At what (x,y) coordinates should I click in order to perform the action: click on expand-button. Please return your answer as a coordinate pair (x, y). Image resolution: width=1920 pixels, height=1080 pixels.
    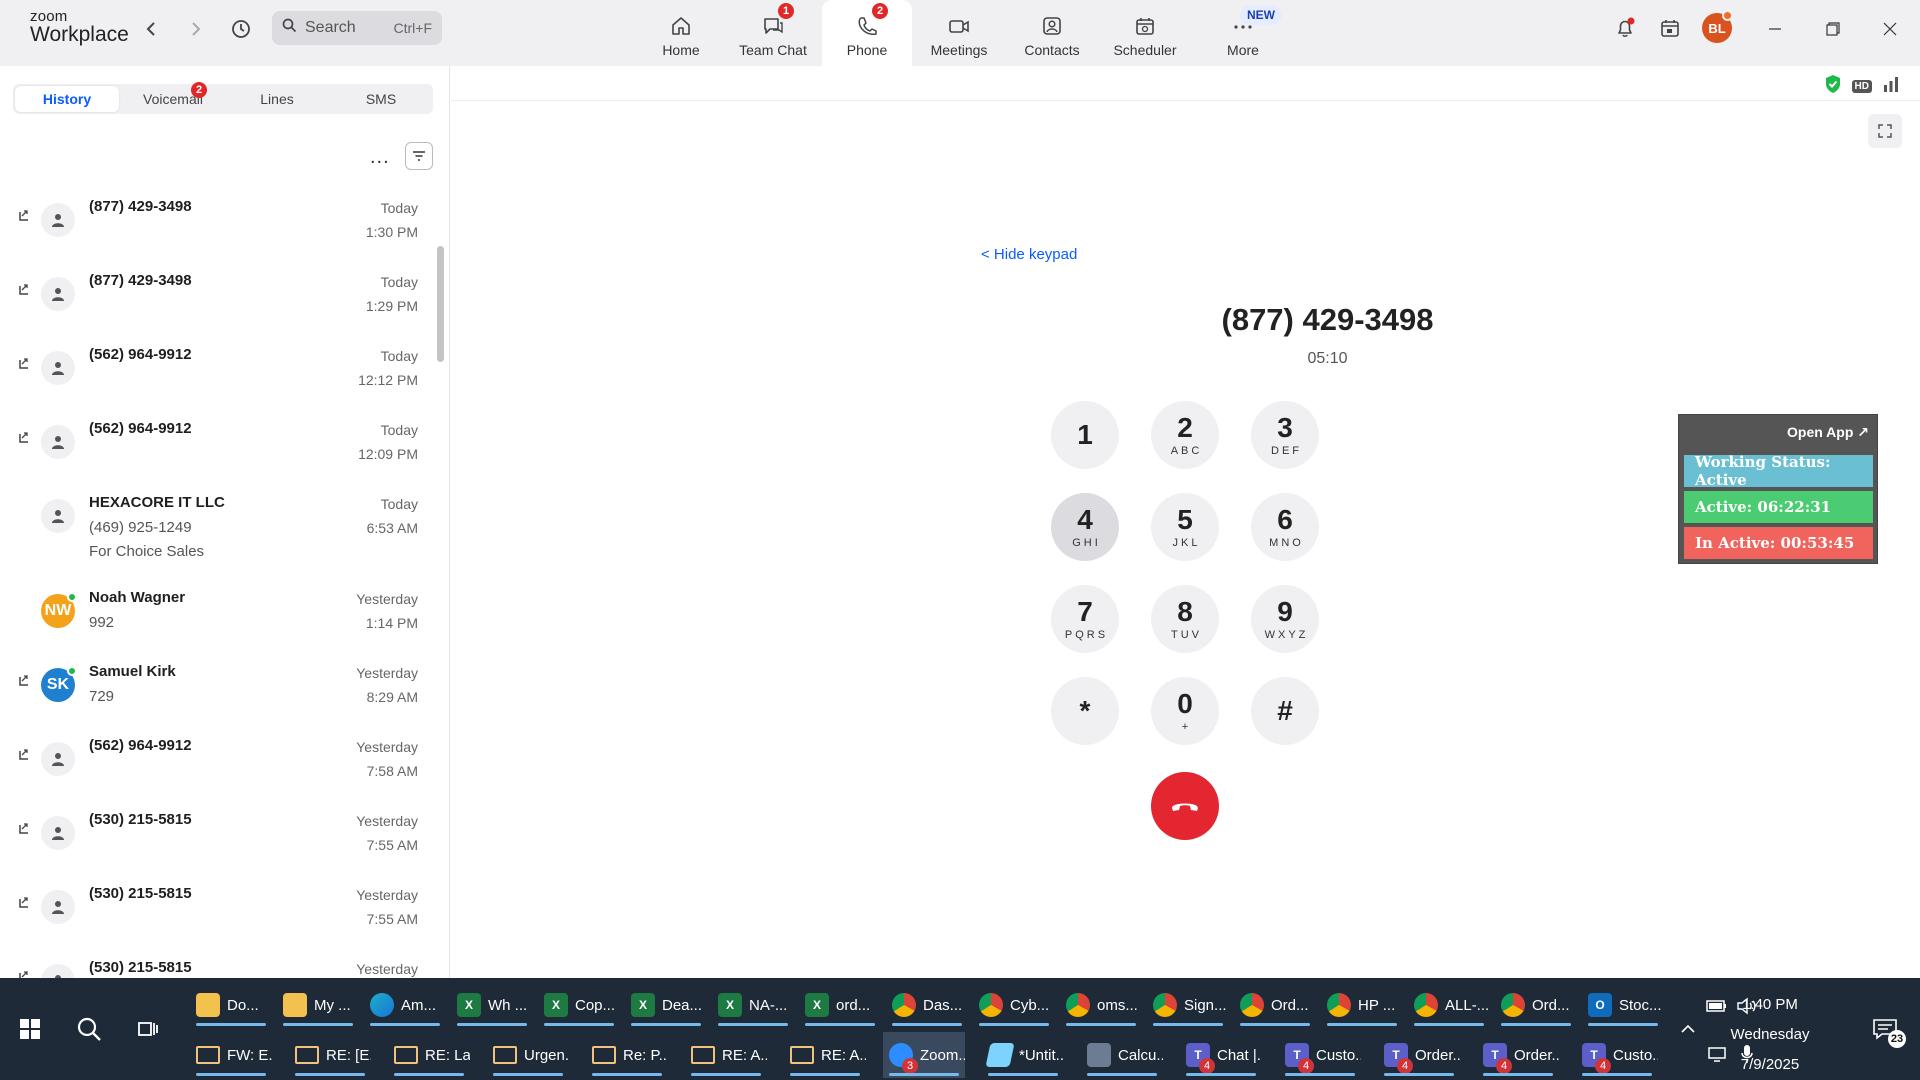
    Looking at the image, I should click on (1885, 131).